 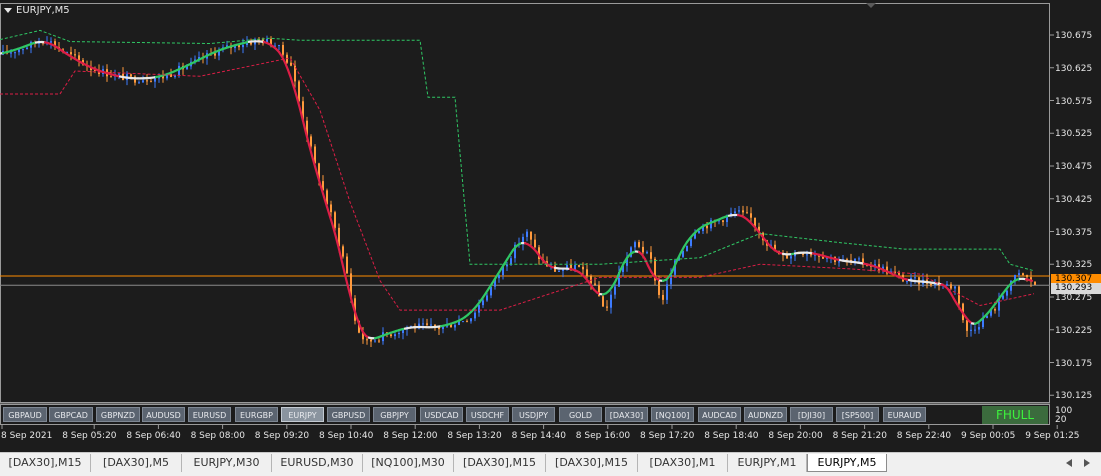 What do you see at coordinates (25, 414) in the screenshot?
I see `symbol-button-gbpaud: GBPAUD` at bounding box center [25, 414].